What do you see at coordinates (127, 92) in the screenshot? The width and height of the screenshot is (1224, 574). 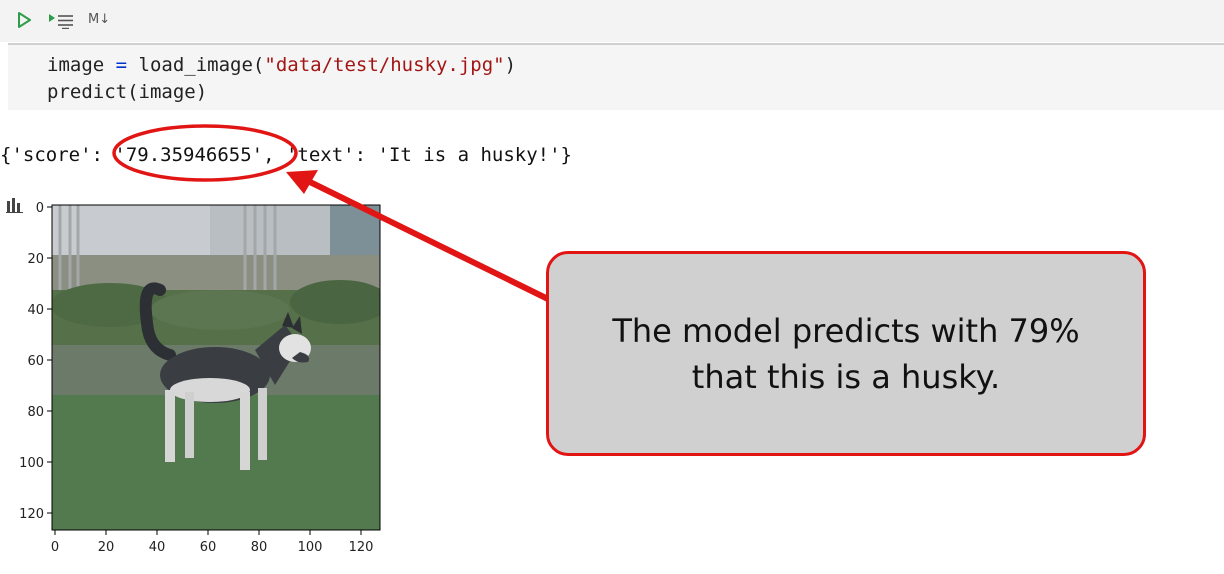 I see `code-line-2: predict(image)` at bounding box center [127, 92].